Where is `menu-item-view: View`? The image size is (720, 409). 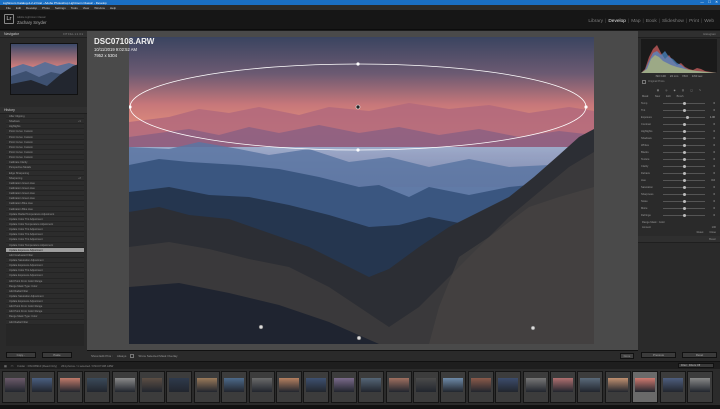 menu-item-view: View is located at coordinates (86, 8).